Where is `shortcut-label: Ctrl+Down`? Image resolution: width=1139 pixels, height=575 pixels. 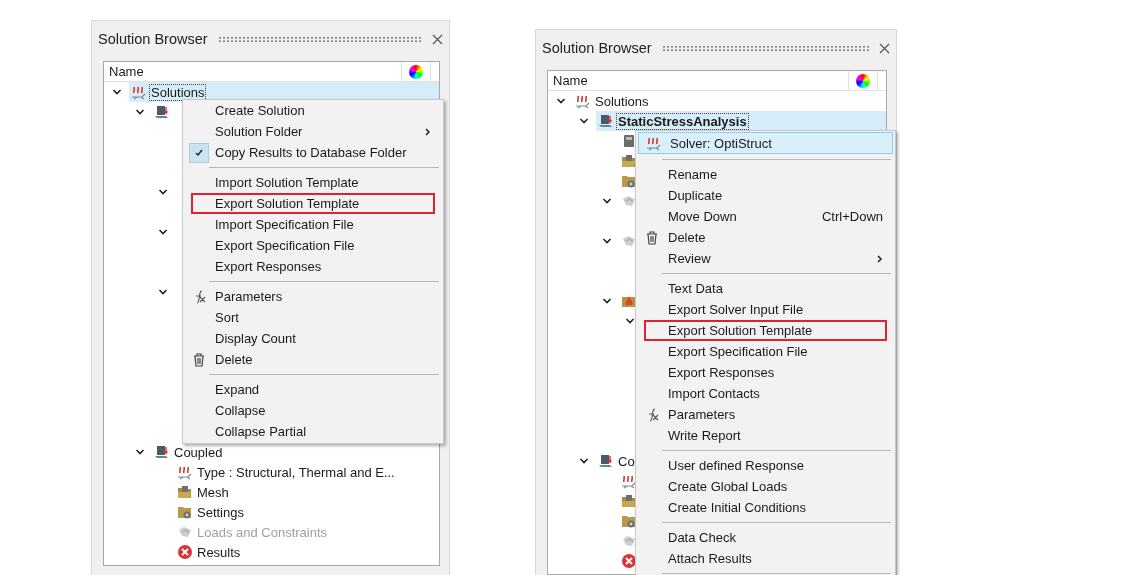 shortcut-label: Ctrl+Down is located at coordinates (852, 216).